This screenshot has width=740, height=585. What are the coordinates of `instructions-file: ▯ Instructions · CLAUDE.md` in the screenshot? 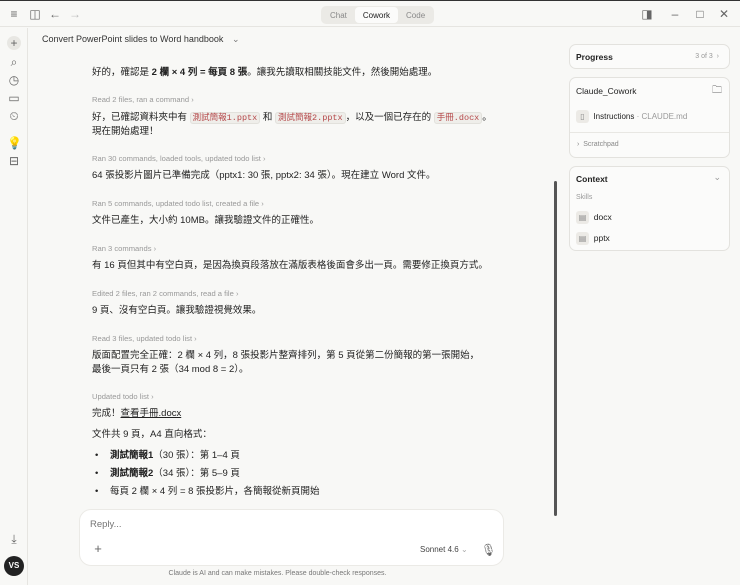 It's located at (631, 116).